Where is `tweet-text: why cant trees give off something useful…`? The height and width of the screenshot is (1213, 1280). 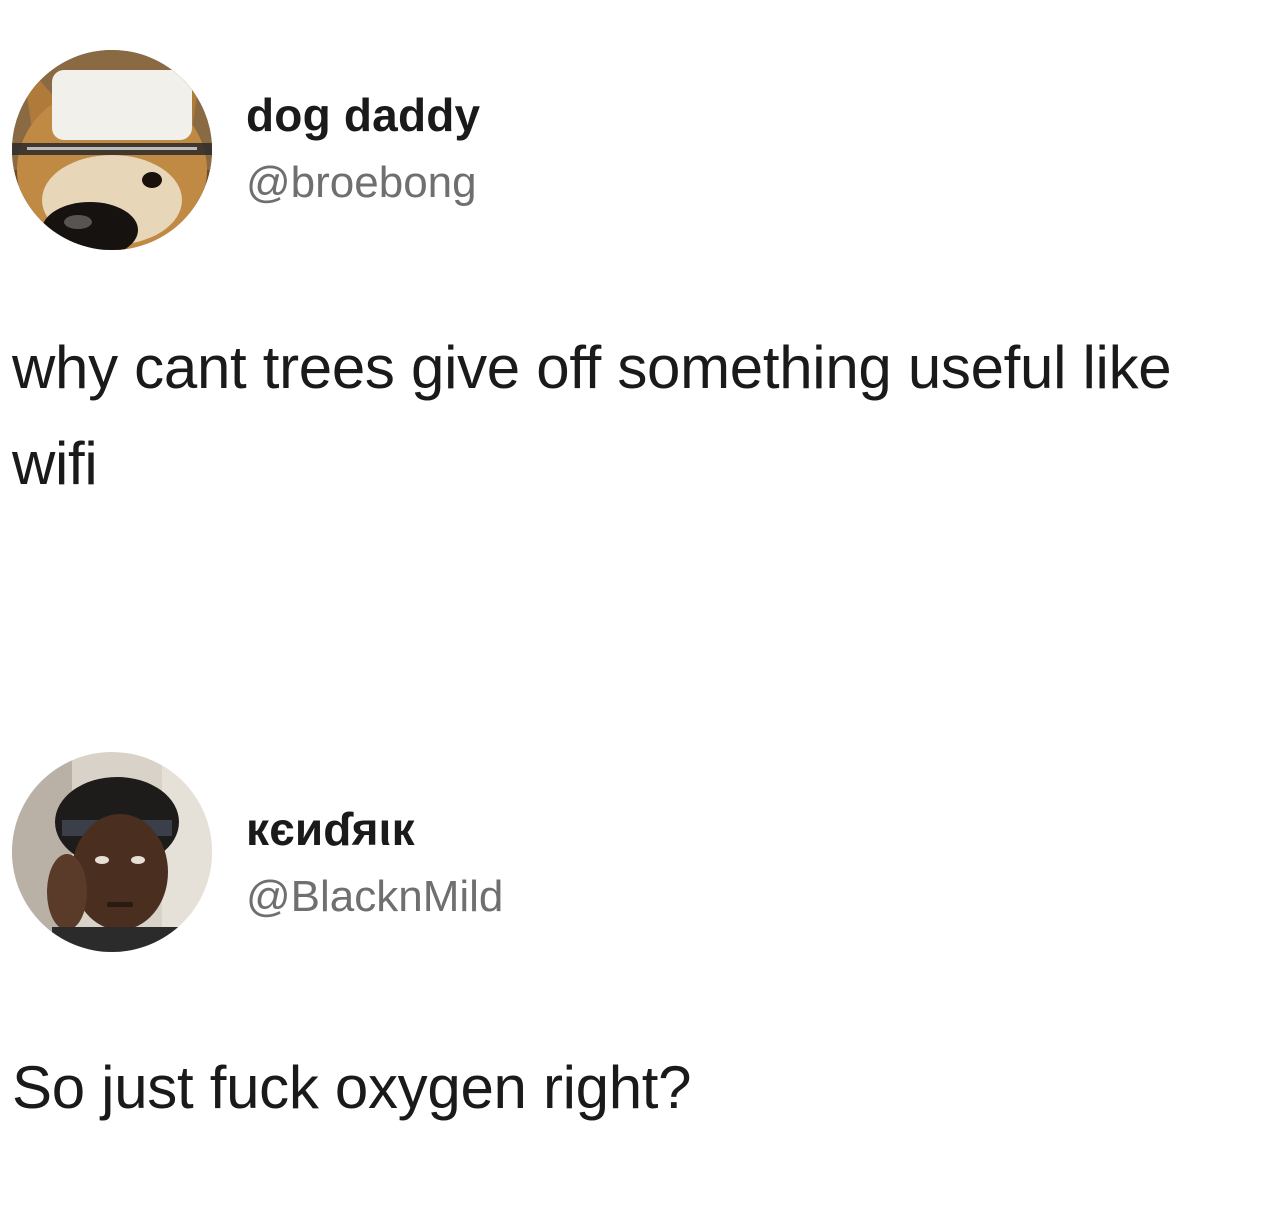
tweet-text: why cant trees give off something useful… is located at coordinates (592, 415).